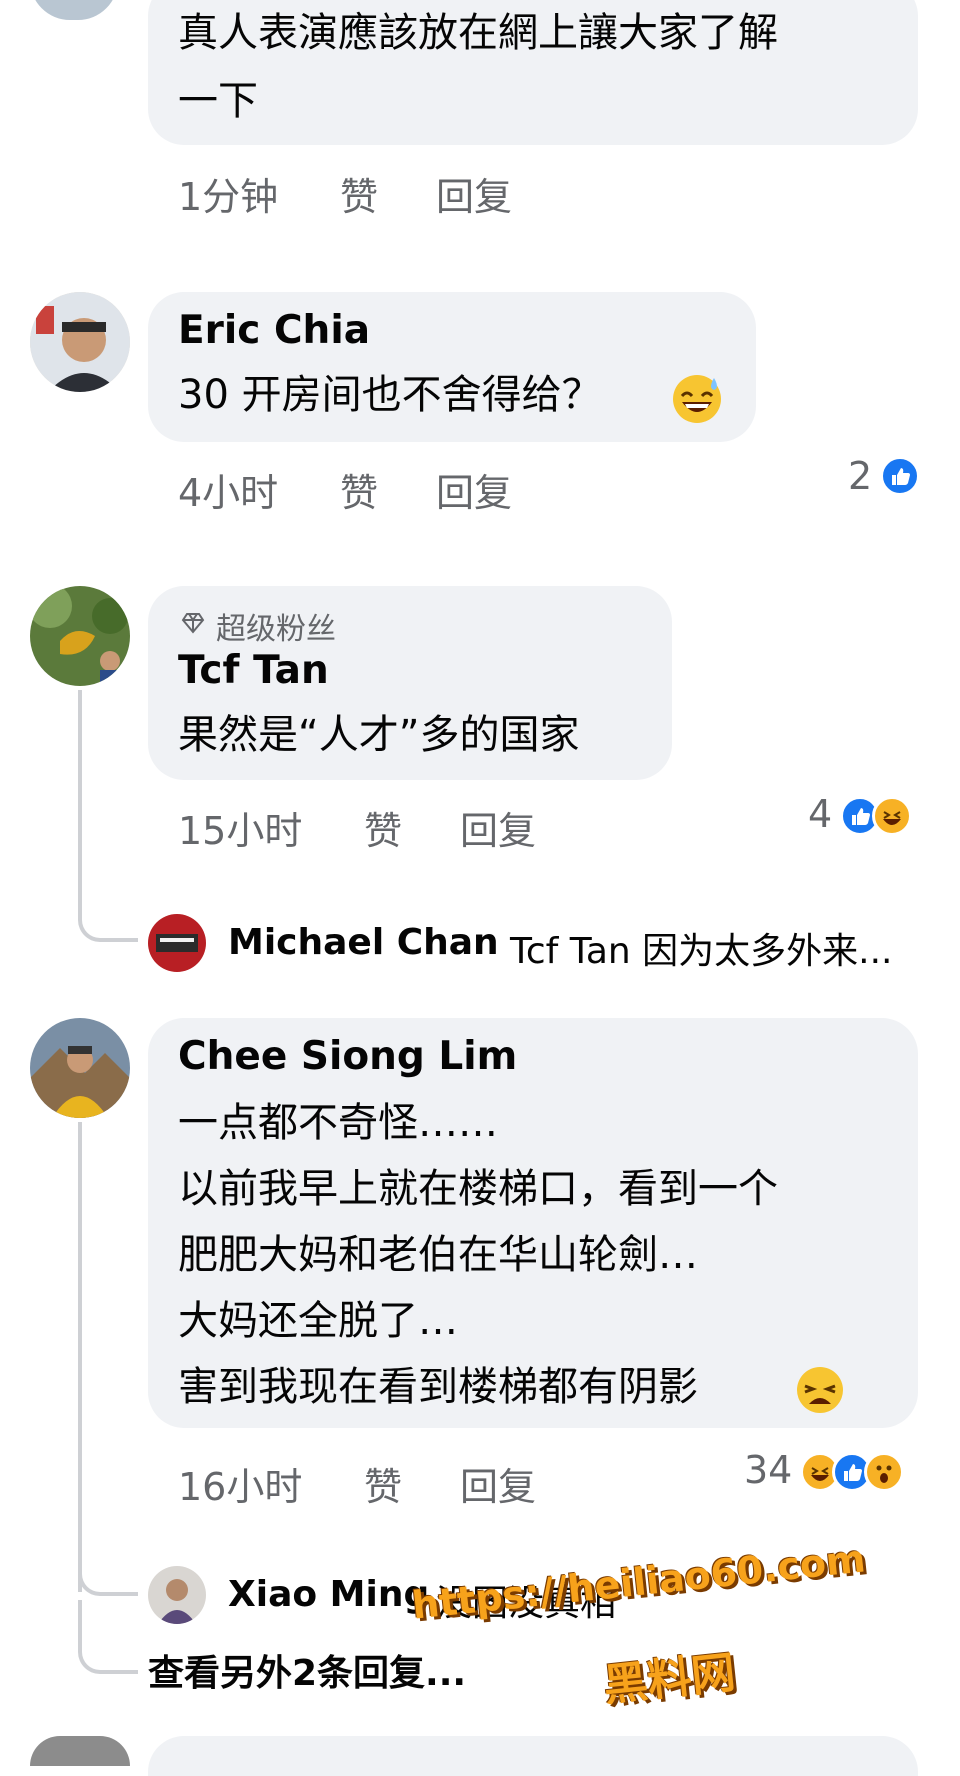 This screenshot has width=960, height=1776. What do you see at coordinates (228, 197) in the screenshot?
I see `comment-time: 1分钟` at bounding box center [228, 197].